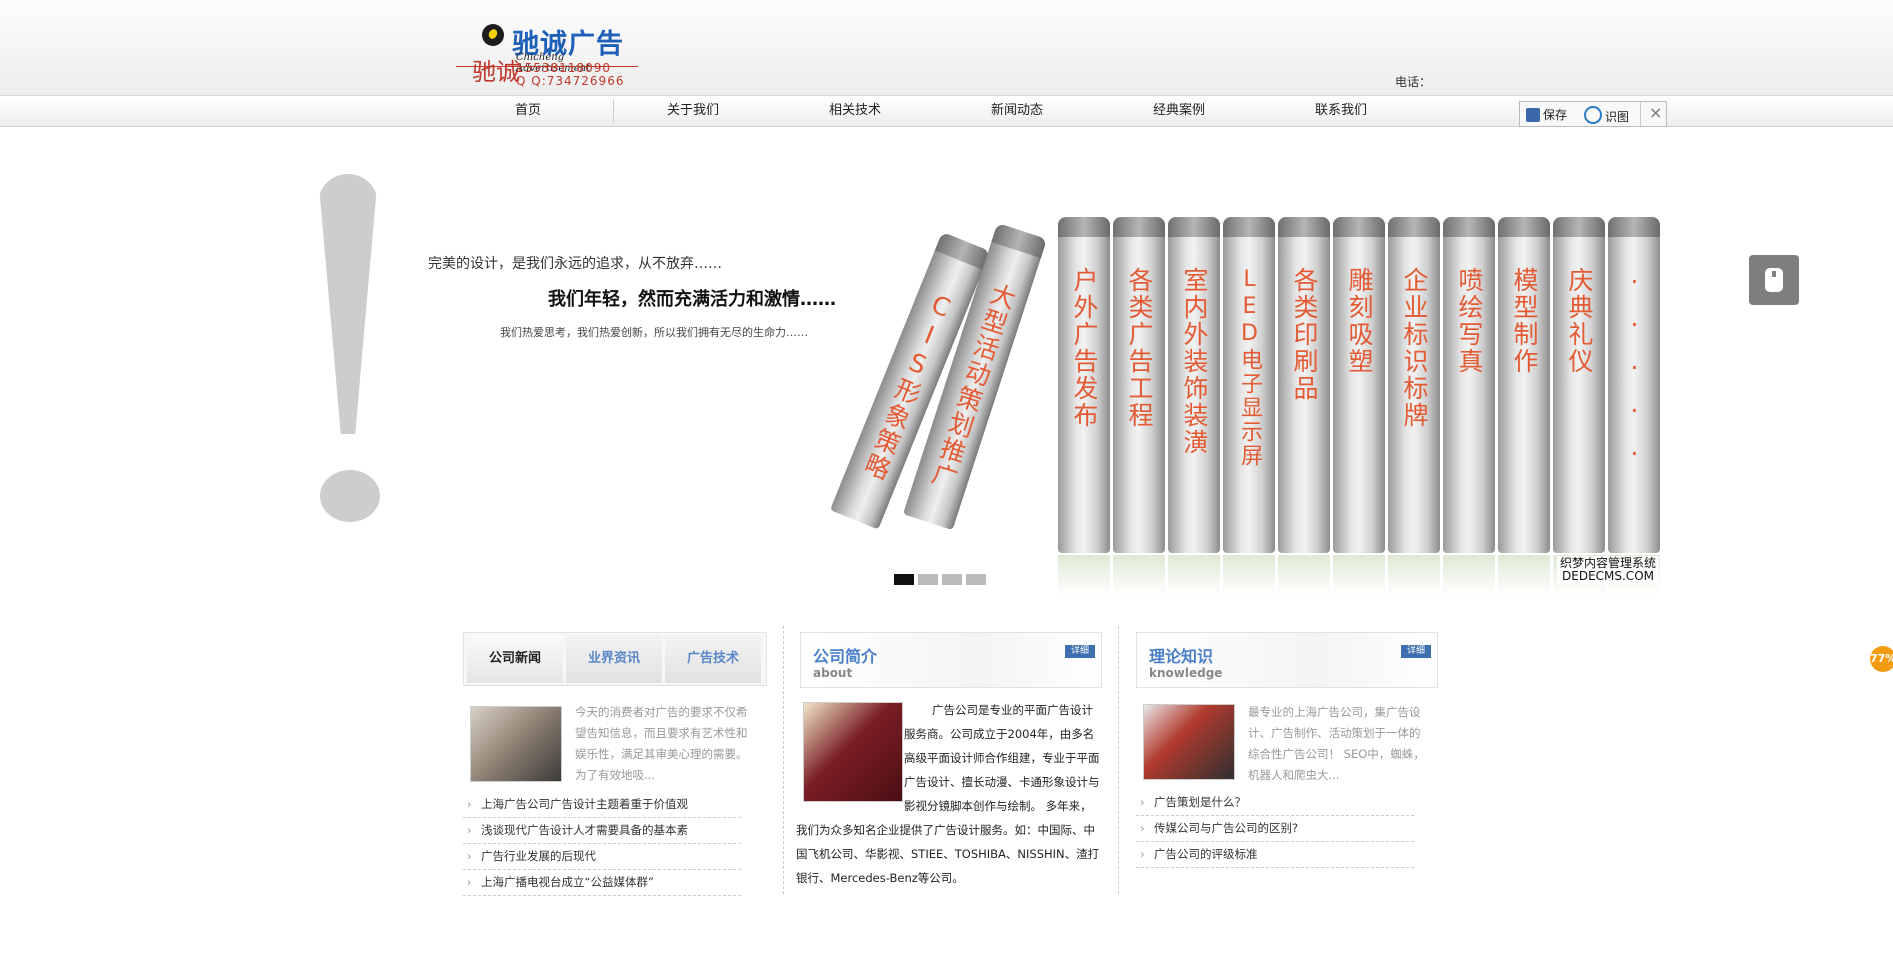 The width and height of the screenshot is (1893, 953). I want to click on list-item: 传媒公司与广告公司的区别?, so click(1275, 829).